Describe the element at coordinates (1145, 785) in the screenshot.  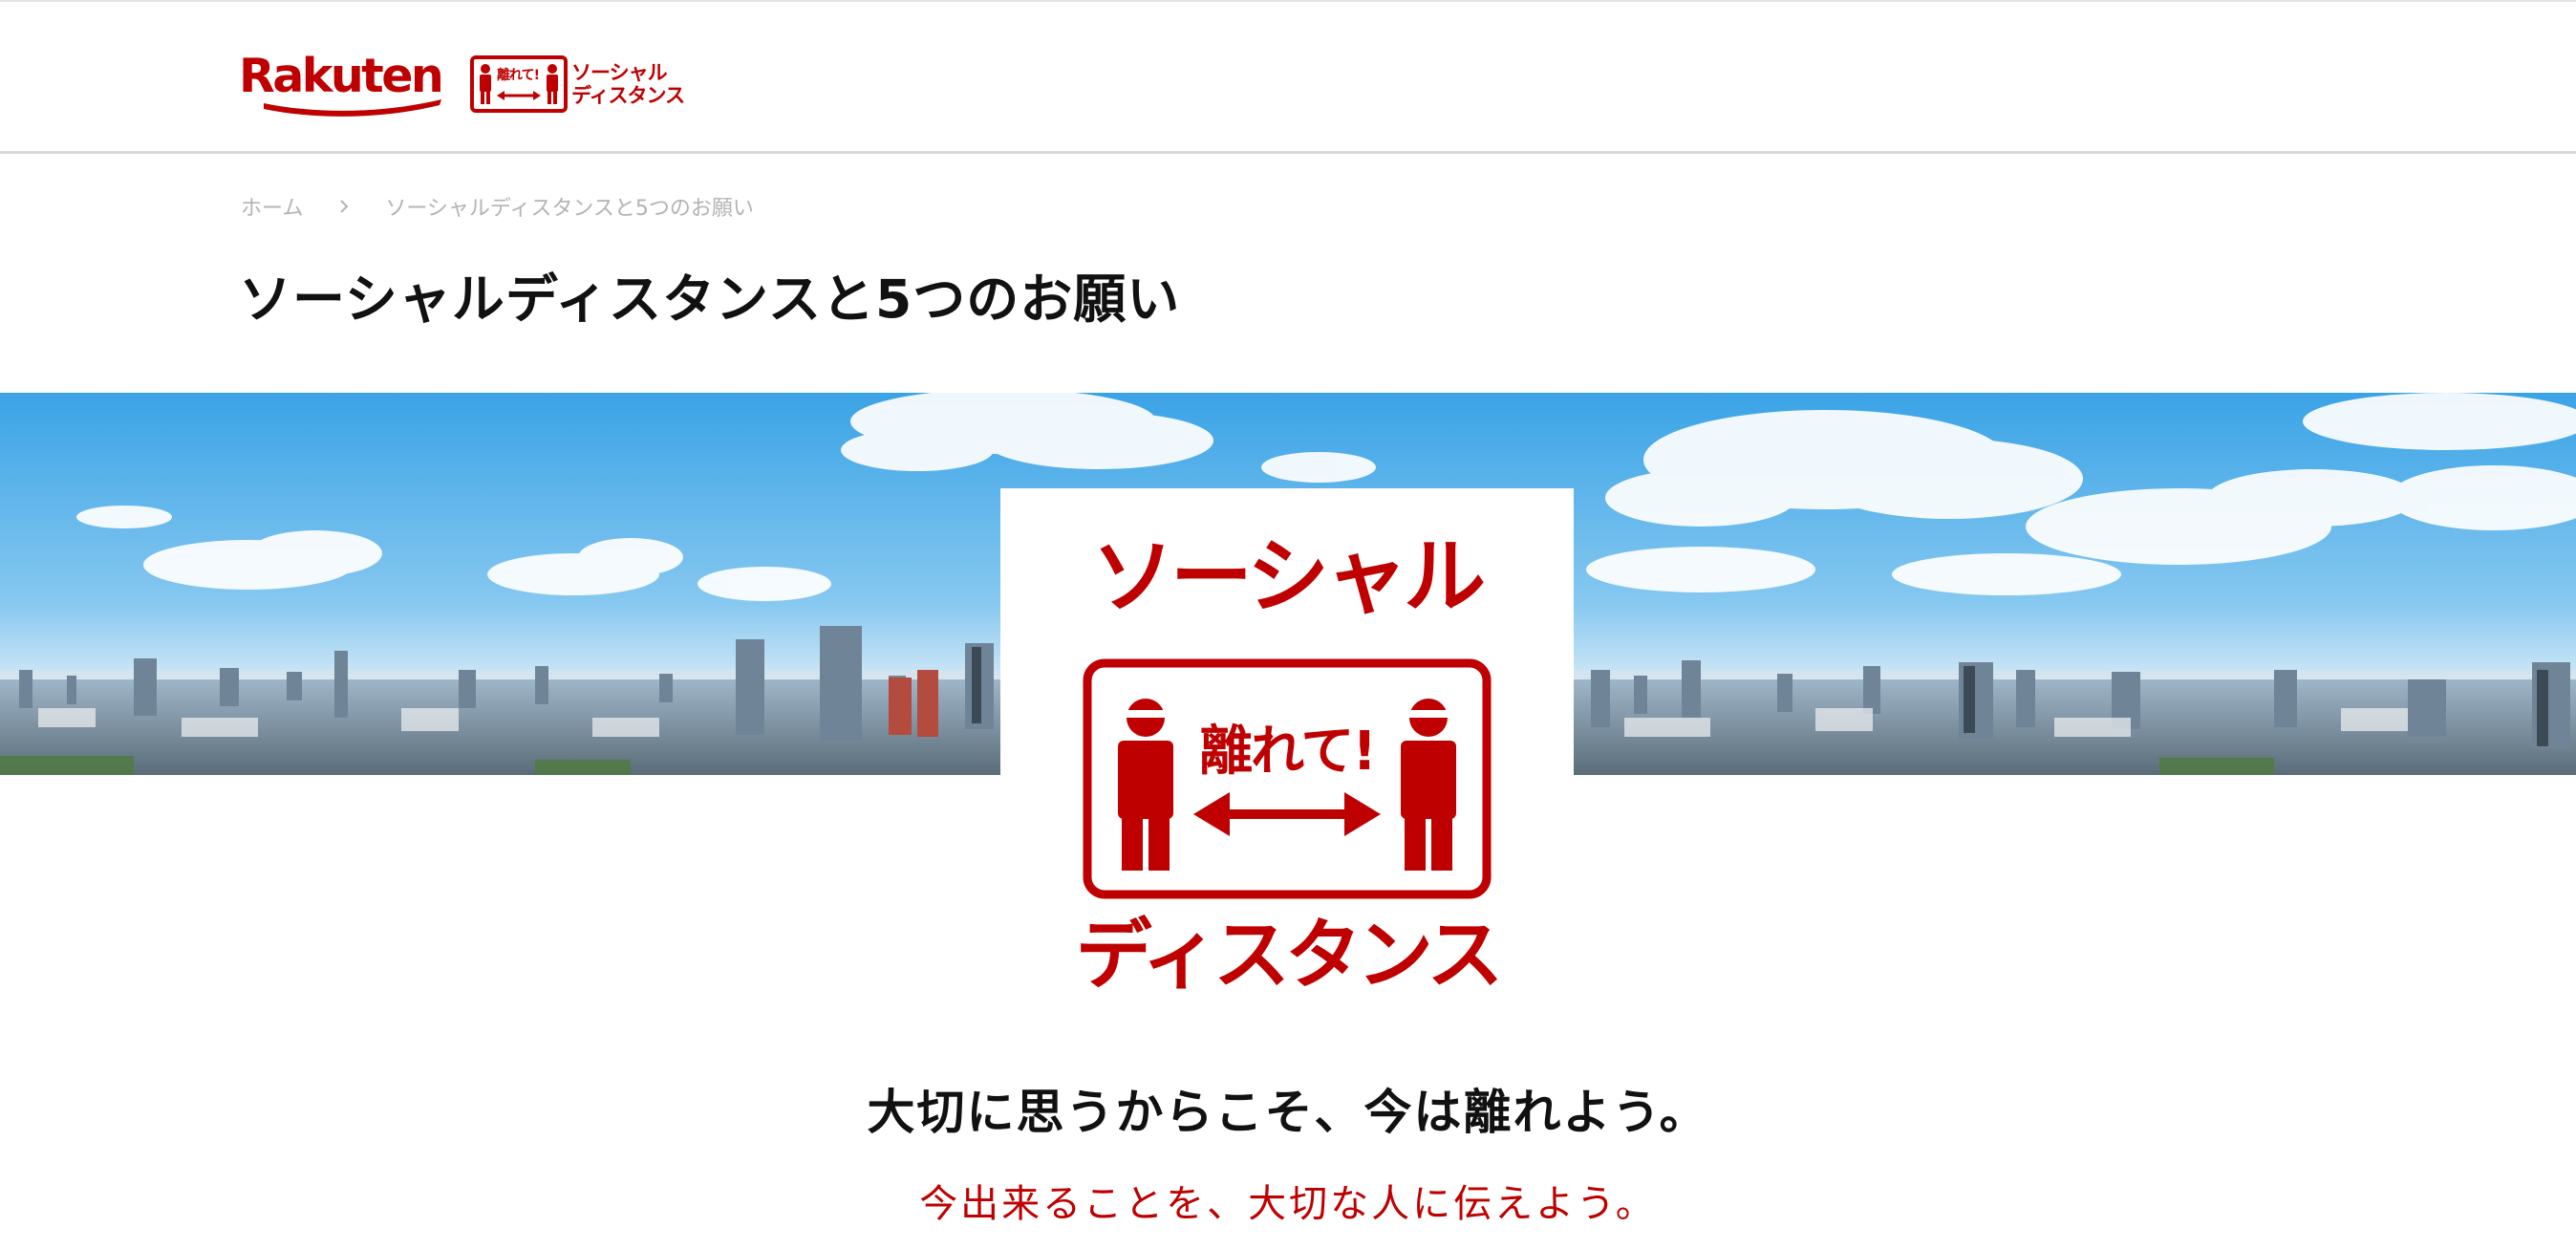
I see `person-left-icon` at that location.